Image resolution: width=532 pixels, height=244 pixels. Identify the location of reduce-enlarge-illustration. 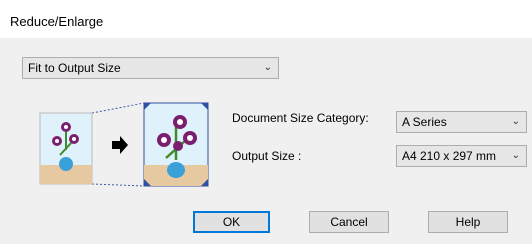
(124, 144).